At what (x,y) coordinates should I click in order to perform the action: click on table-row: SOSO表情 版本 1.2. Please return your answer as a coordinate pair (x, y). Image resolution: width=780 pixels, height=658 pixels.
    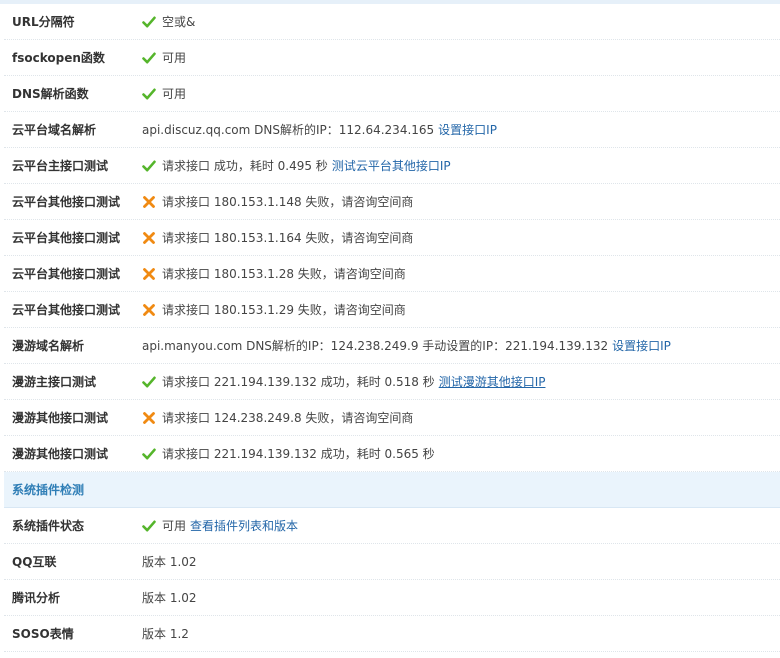
    Looking at the image, I should click on (392, 634).